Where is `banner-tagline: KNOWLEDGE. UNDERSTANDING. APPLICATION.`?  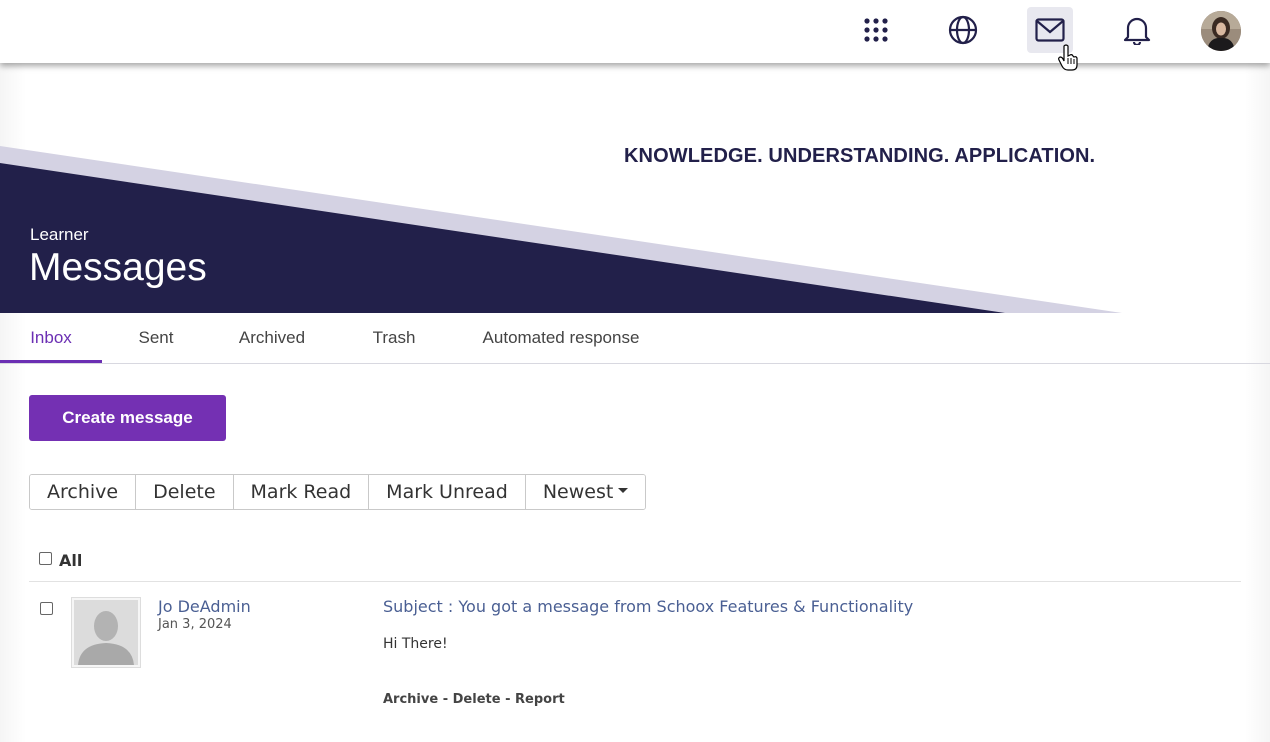 banner-tagline: KNOWLEDGE. UNDERSTANDING. APPLICATION. is located at coordinates (860, 156).